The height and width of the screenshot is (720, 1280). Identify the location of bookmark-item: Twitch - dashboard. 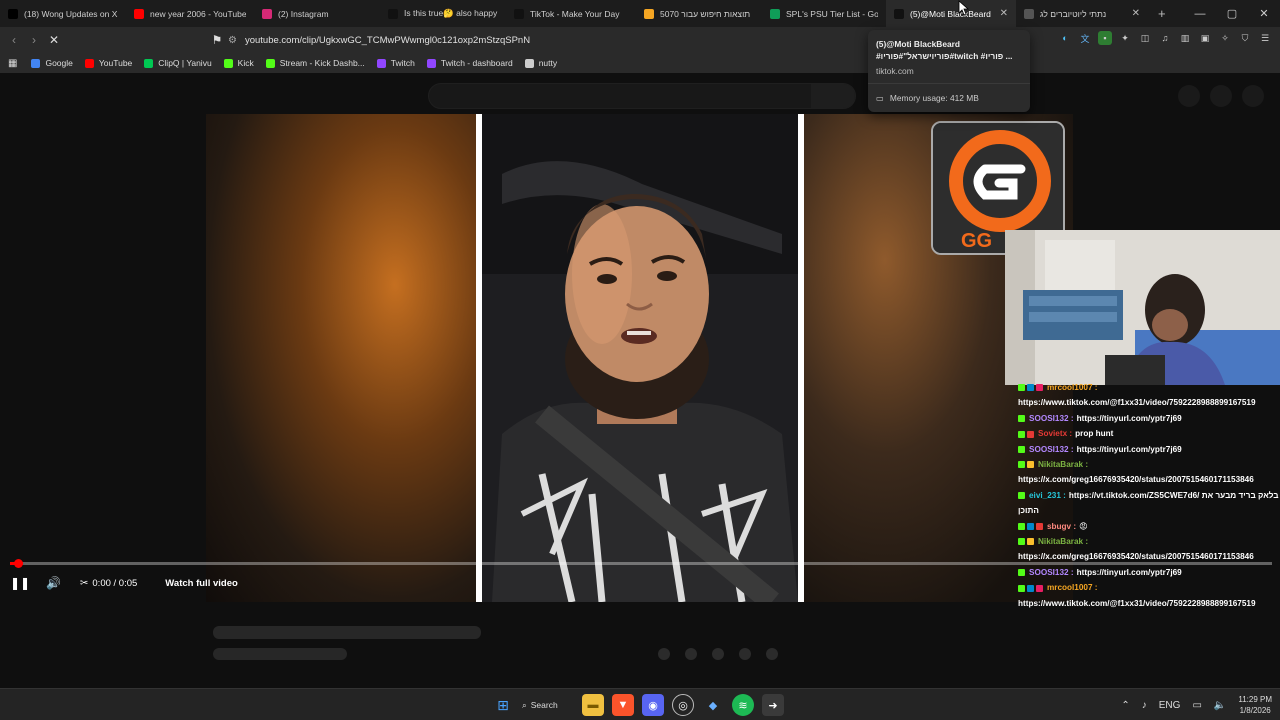
(469, 63).